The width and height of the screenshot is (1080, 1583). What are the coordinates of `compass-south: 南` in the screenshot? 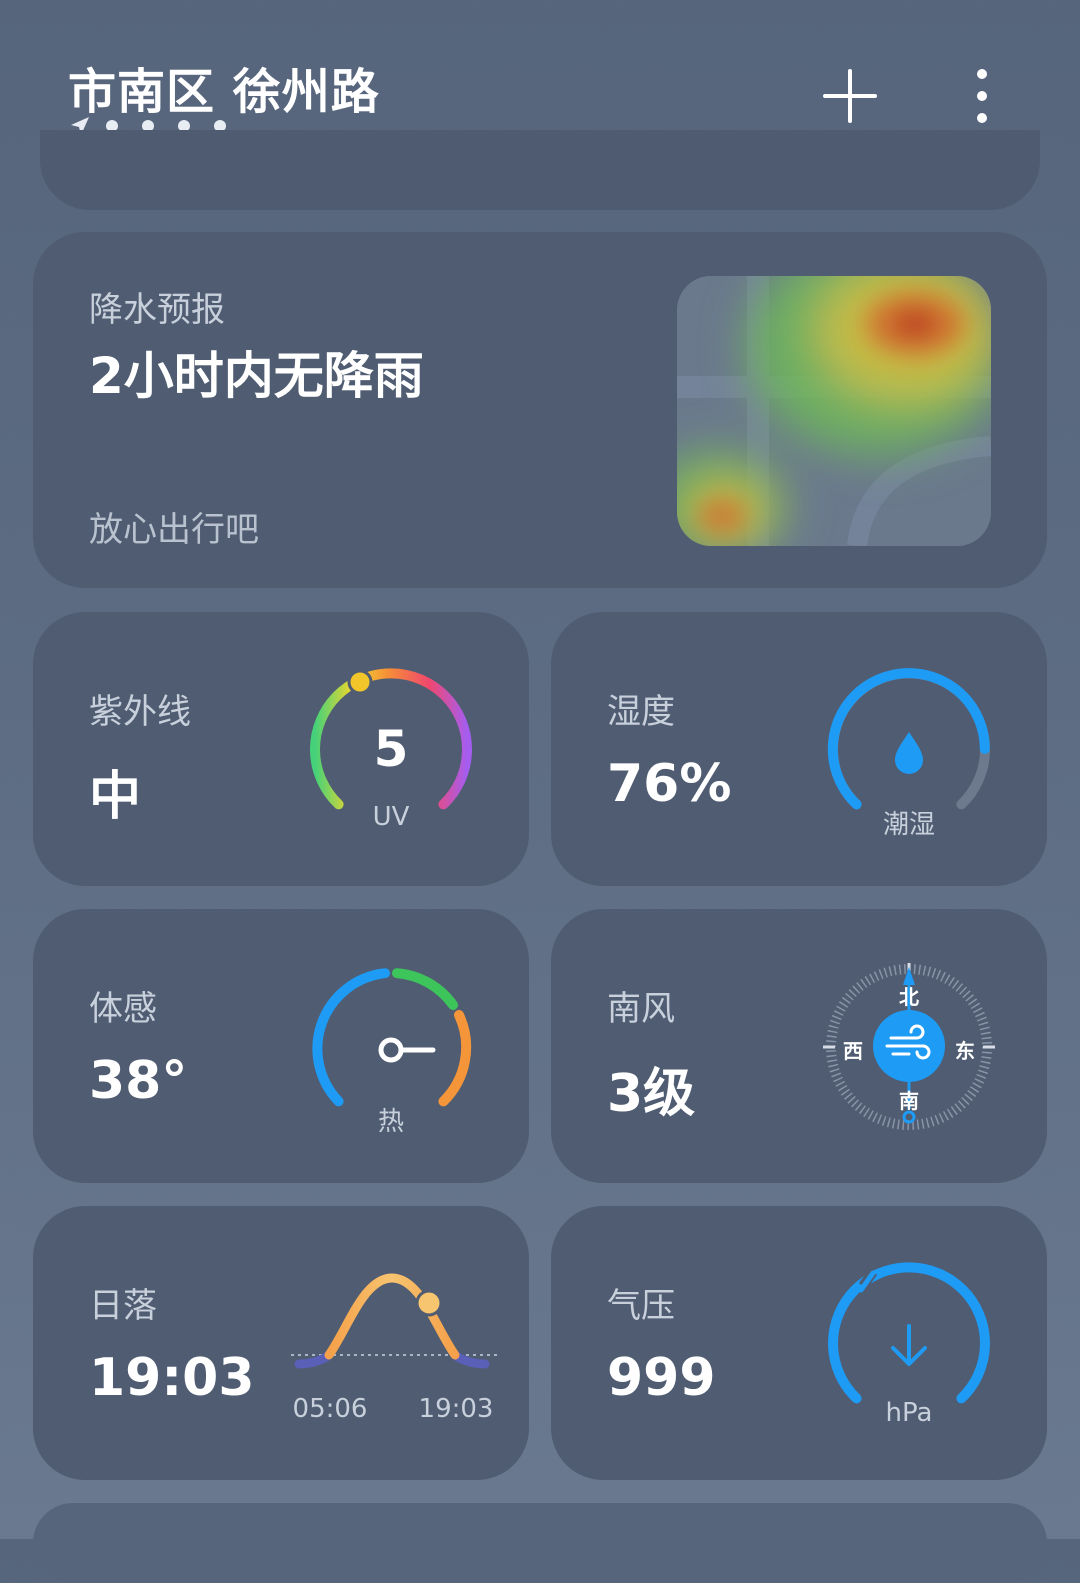 It's located at (909, 1101).